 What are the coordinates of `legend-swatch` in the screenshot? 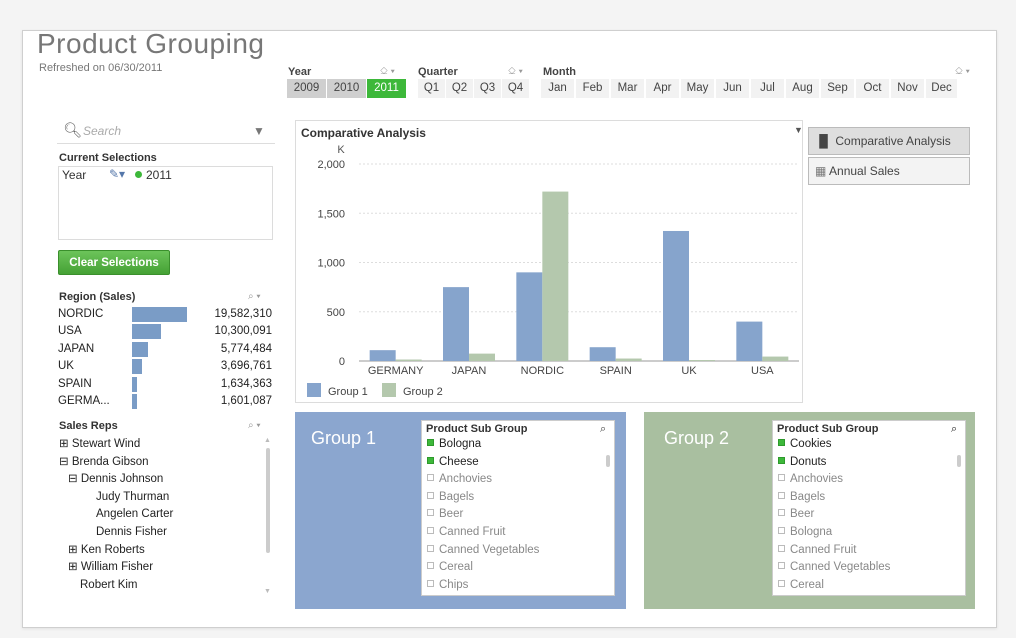 It's located at (314, 390).